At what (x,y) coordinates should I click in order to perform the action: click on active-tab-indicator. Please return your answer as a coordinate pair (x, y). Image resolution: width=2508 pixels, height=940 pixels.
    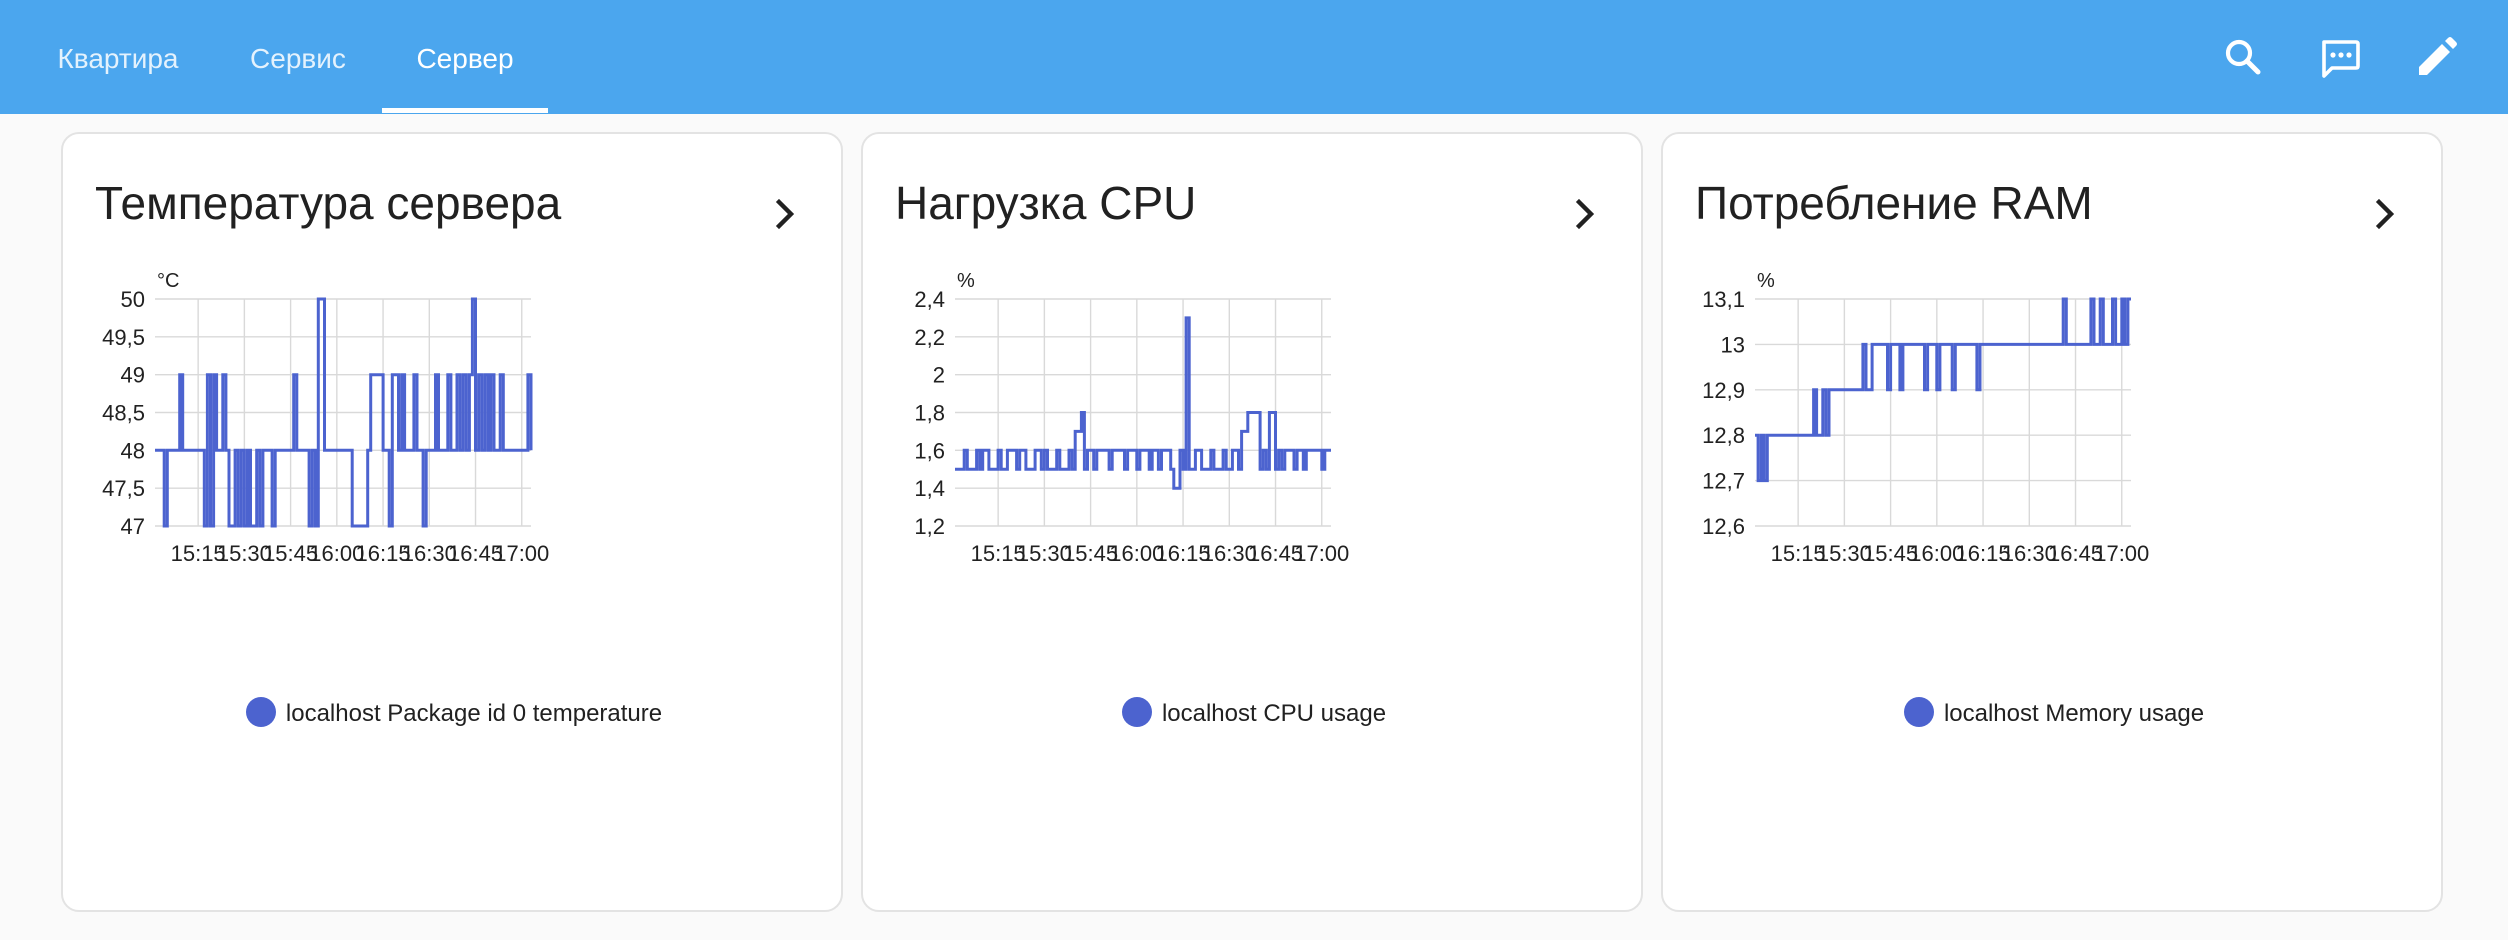
    Looking at the image, I should click on (465, 110).